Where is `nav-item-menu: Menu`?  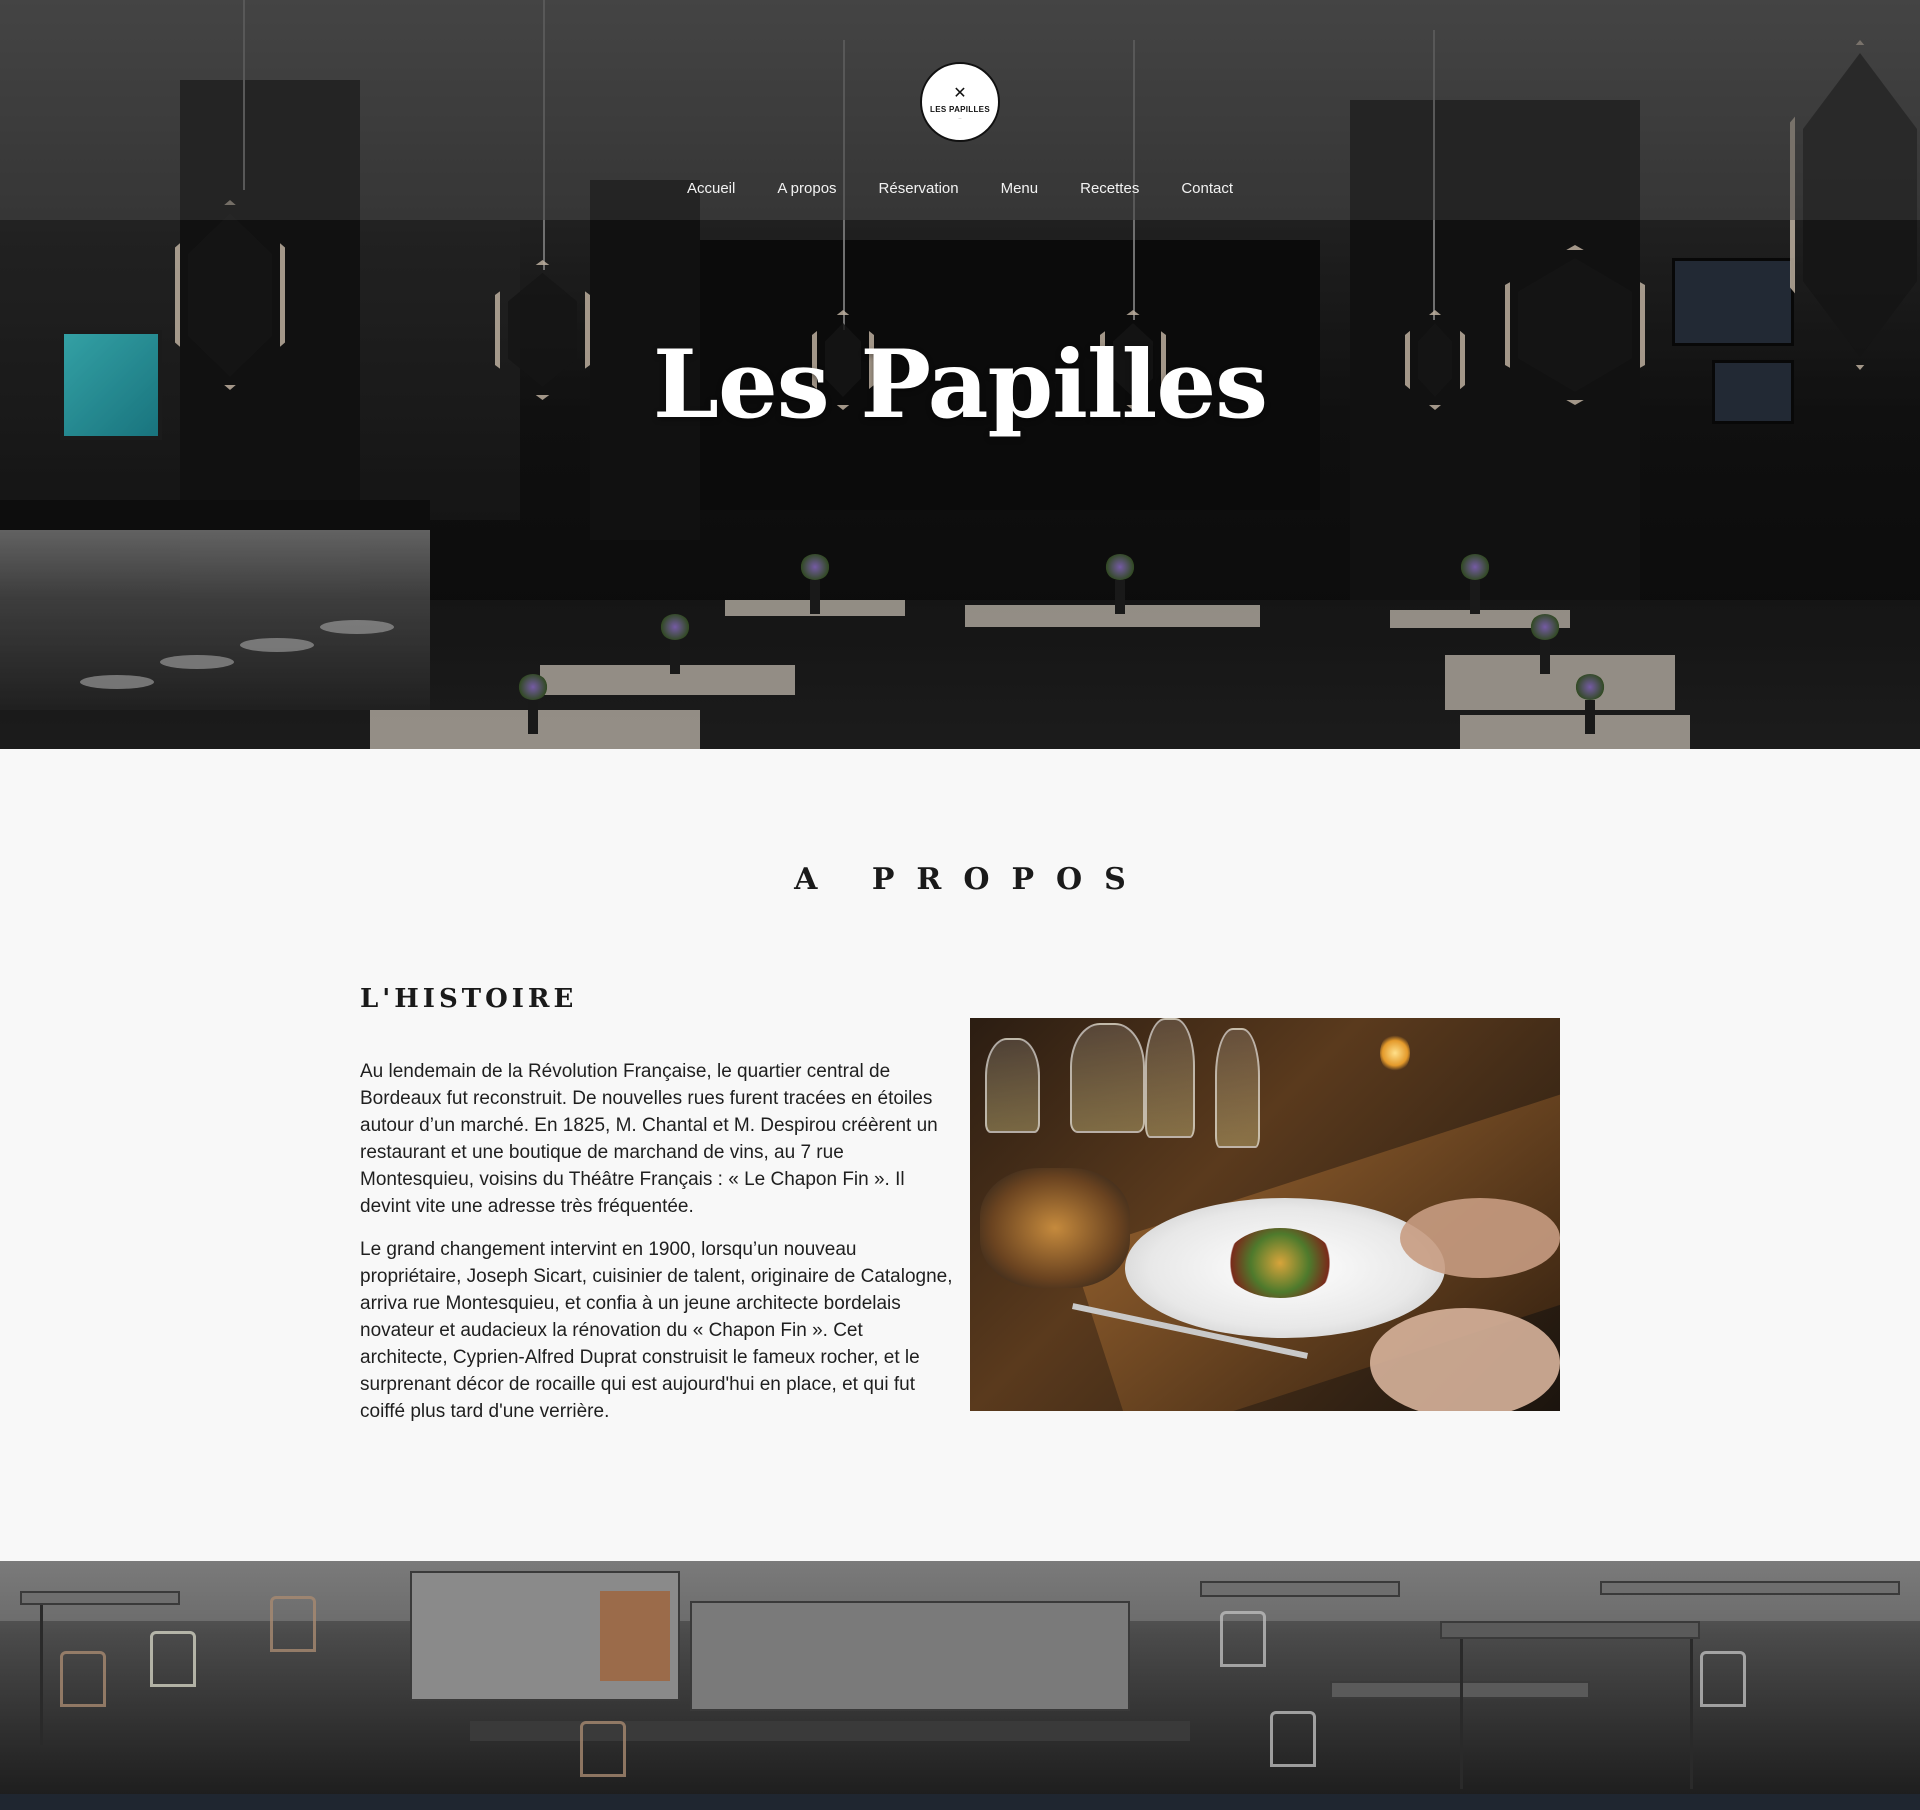 nav-item-menu: Menu is located at coordinates (1020, 188).